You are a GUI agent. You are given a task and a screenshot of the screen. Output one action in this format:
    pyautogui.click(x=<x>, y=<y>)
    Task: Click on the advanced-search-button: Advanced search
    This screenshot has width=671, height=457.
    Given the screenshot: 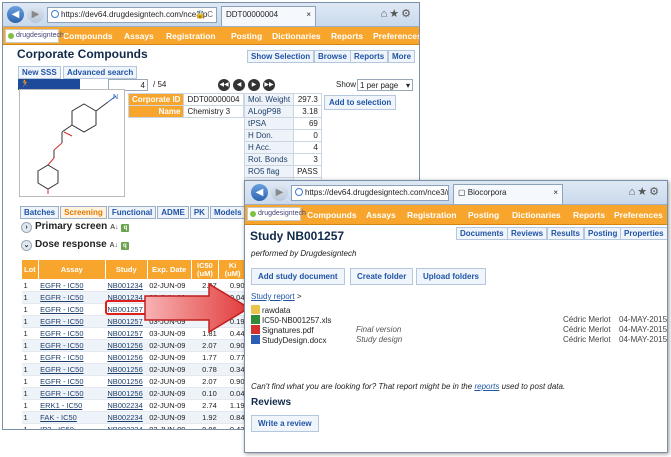 What is the action you would take?
    pyautogui.click(x=100, y=72)
    